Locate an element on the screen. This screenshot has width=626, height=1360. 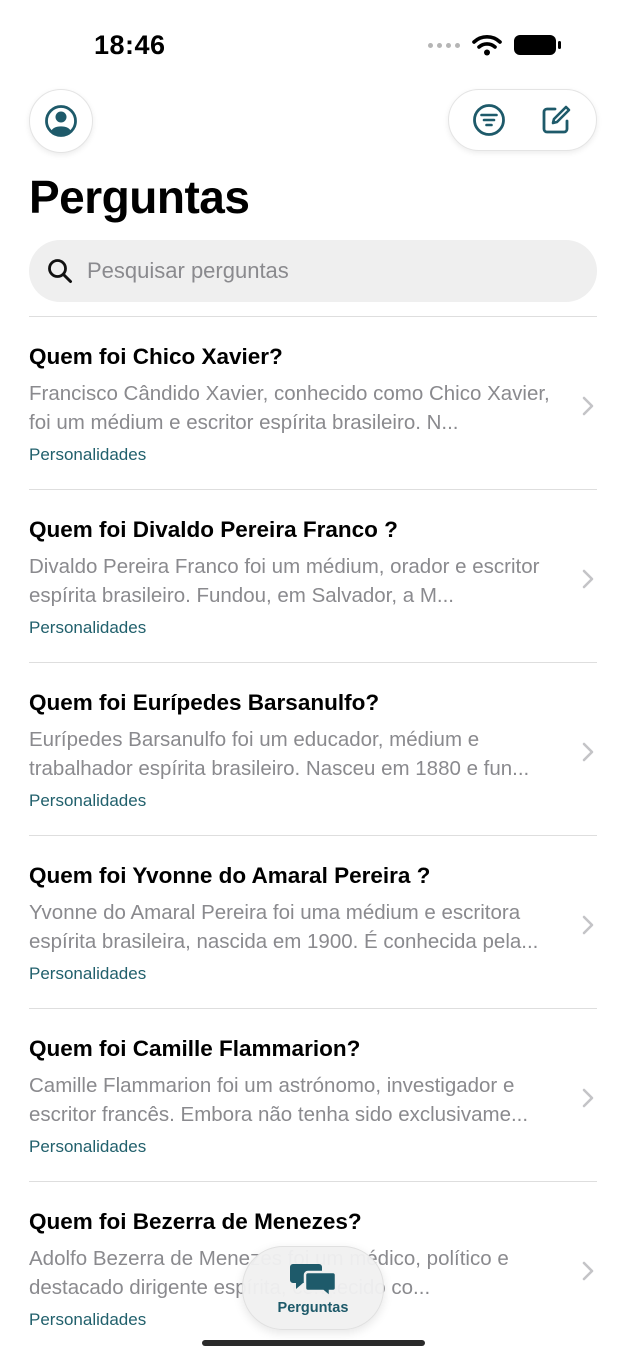
person-circle-icon is located at coordinates (61, 121).